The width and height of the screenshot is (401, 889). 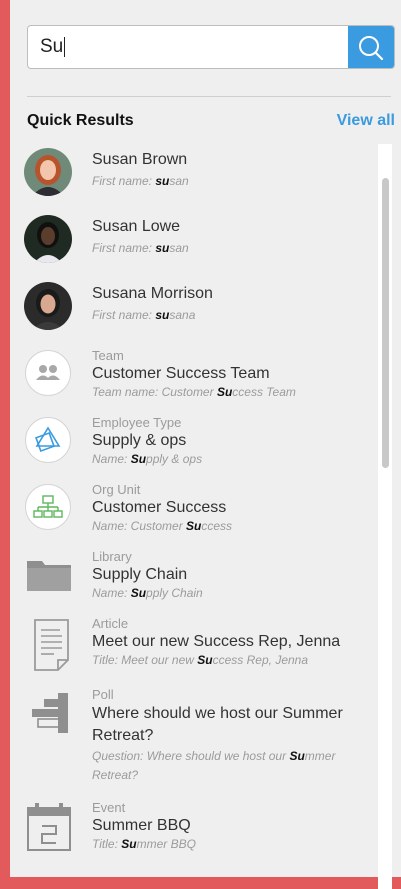 What do you see at coordinates (139, 440) in the screenshot?
I see `result-name: Supply & ops` at bounding box center [139, 440].